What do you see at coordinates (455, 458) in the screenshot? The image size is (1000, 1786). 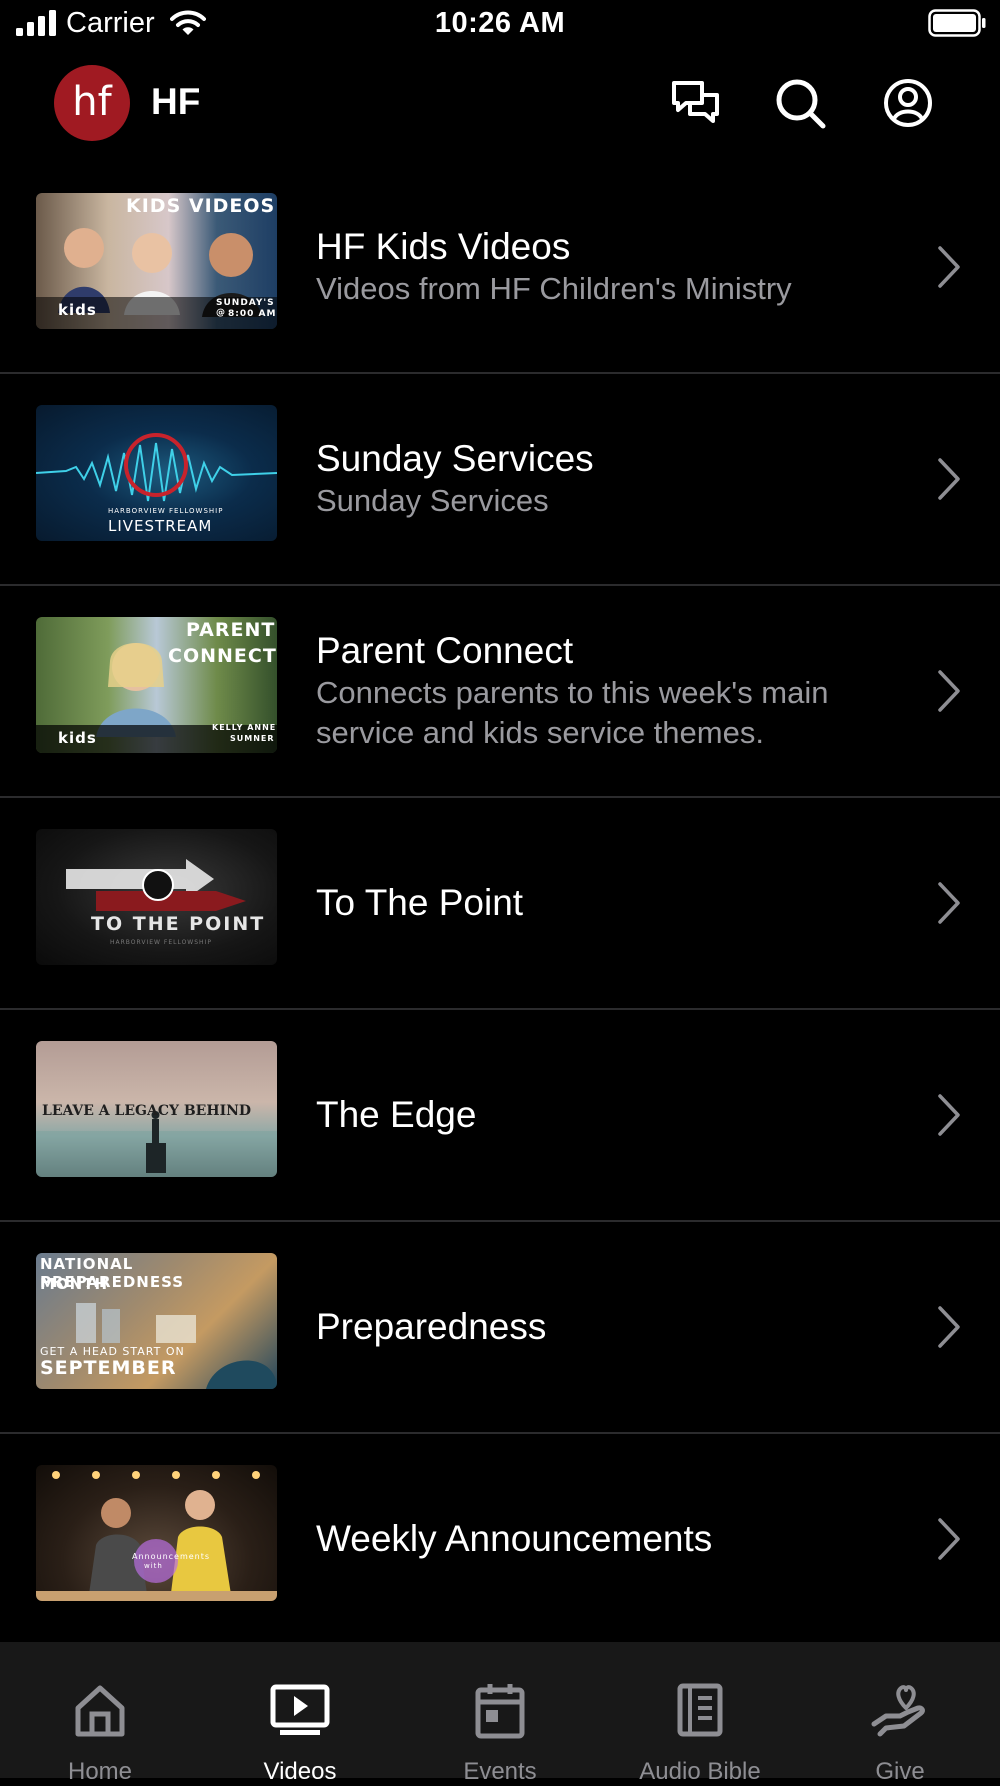 I see `row-title: Sunday Services` at bounding box center [455, 458].